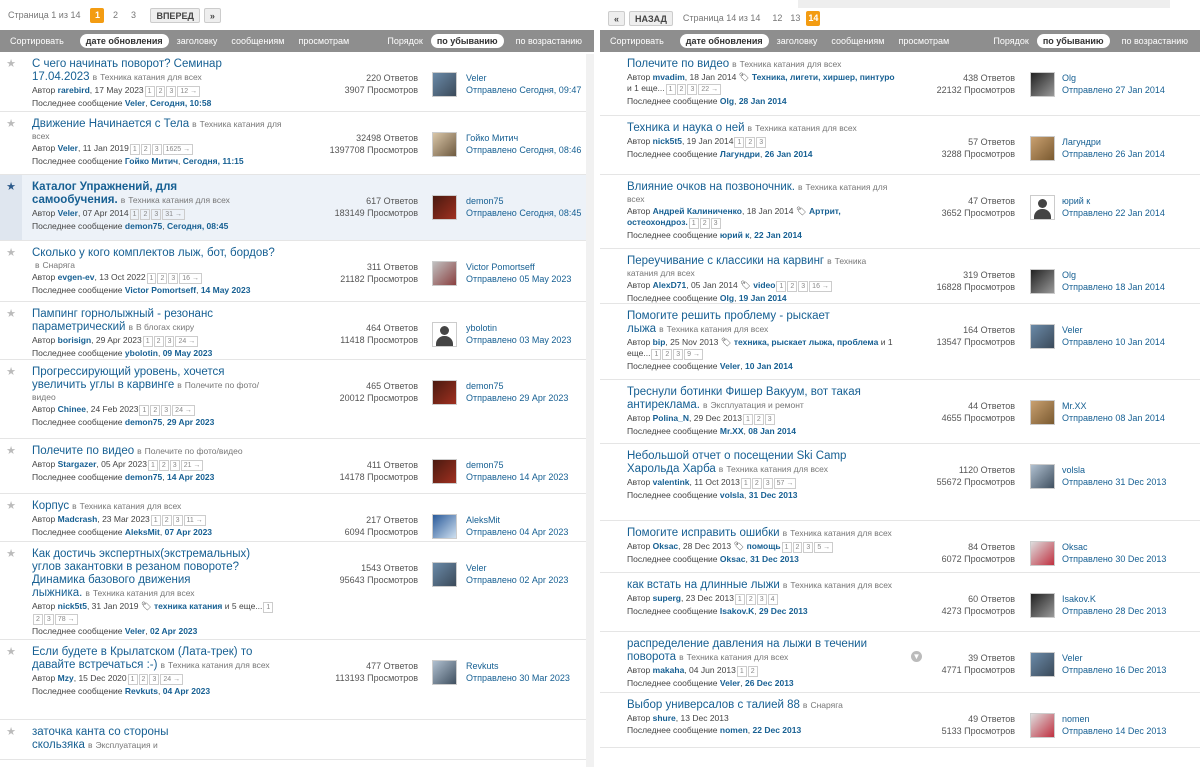 The image size is (1200, 767). What do you see at coordinates (669, 77) in the screenshot?
I see `author-link: mvadim` at bounding box center [669, 77].